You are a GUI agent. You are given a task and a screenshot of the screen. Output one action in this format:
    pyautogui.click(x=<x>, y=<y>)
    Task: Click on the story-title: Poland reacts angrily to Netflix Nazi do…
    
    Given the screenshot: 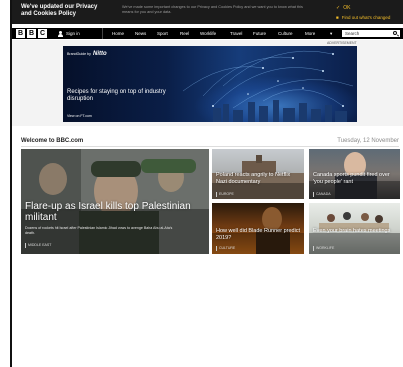 What is the action you would take?
    pyautogui.click(x=259, y=178)
    